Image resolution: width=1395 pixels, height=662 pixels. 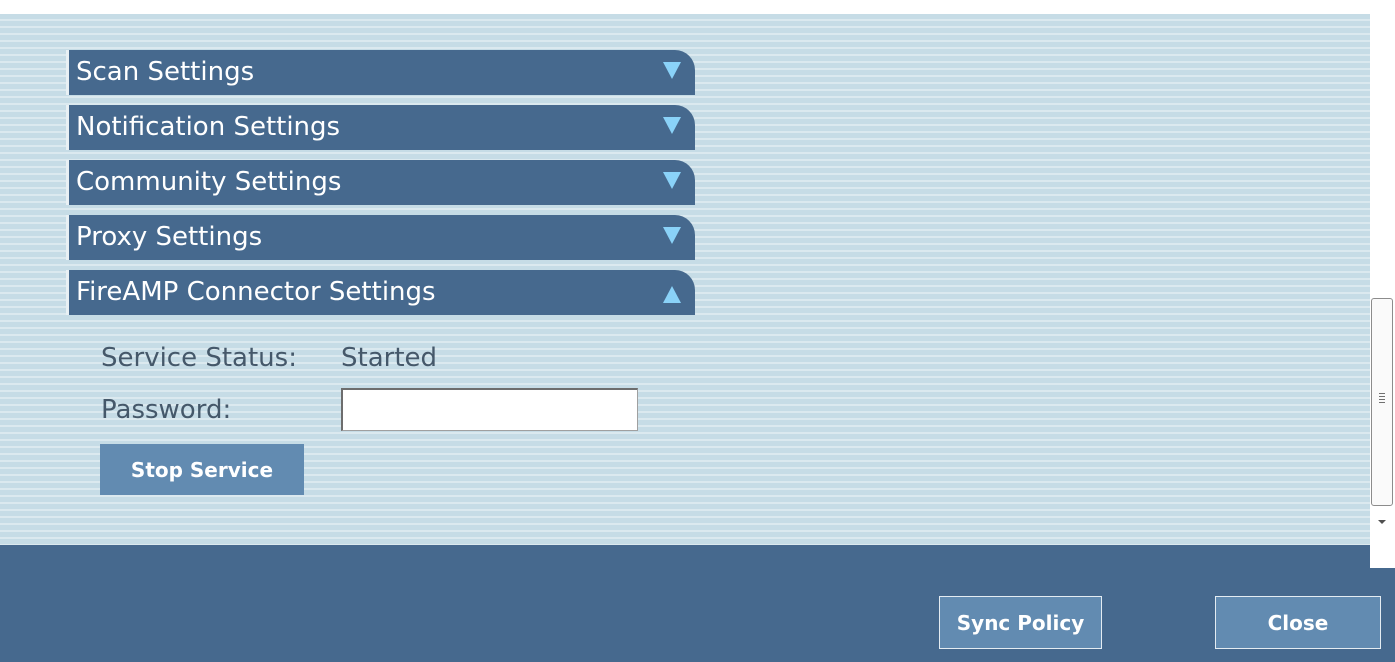 I want to click on service-status-value: Started, so click(x=389, y=358).